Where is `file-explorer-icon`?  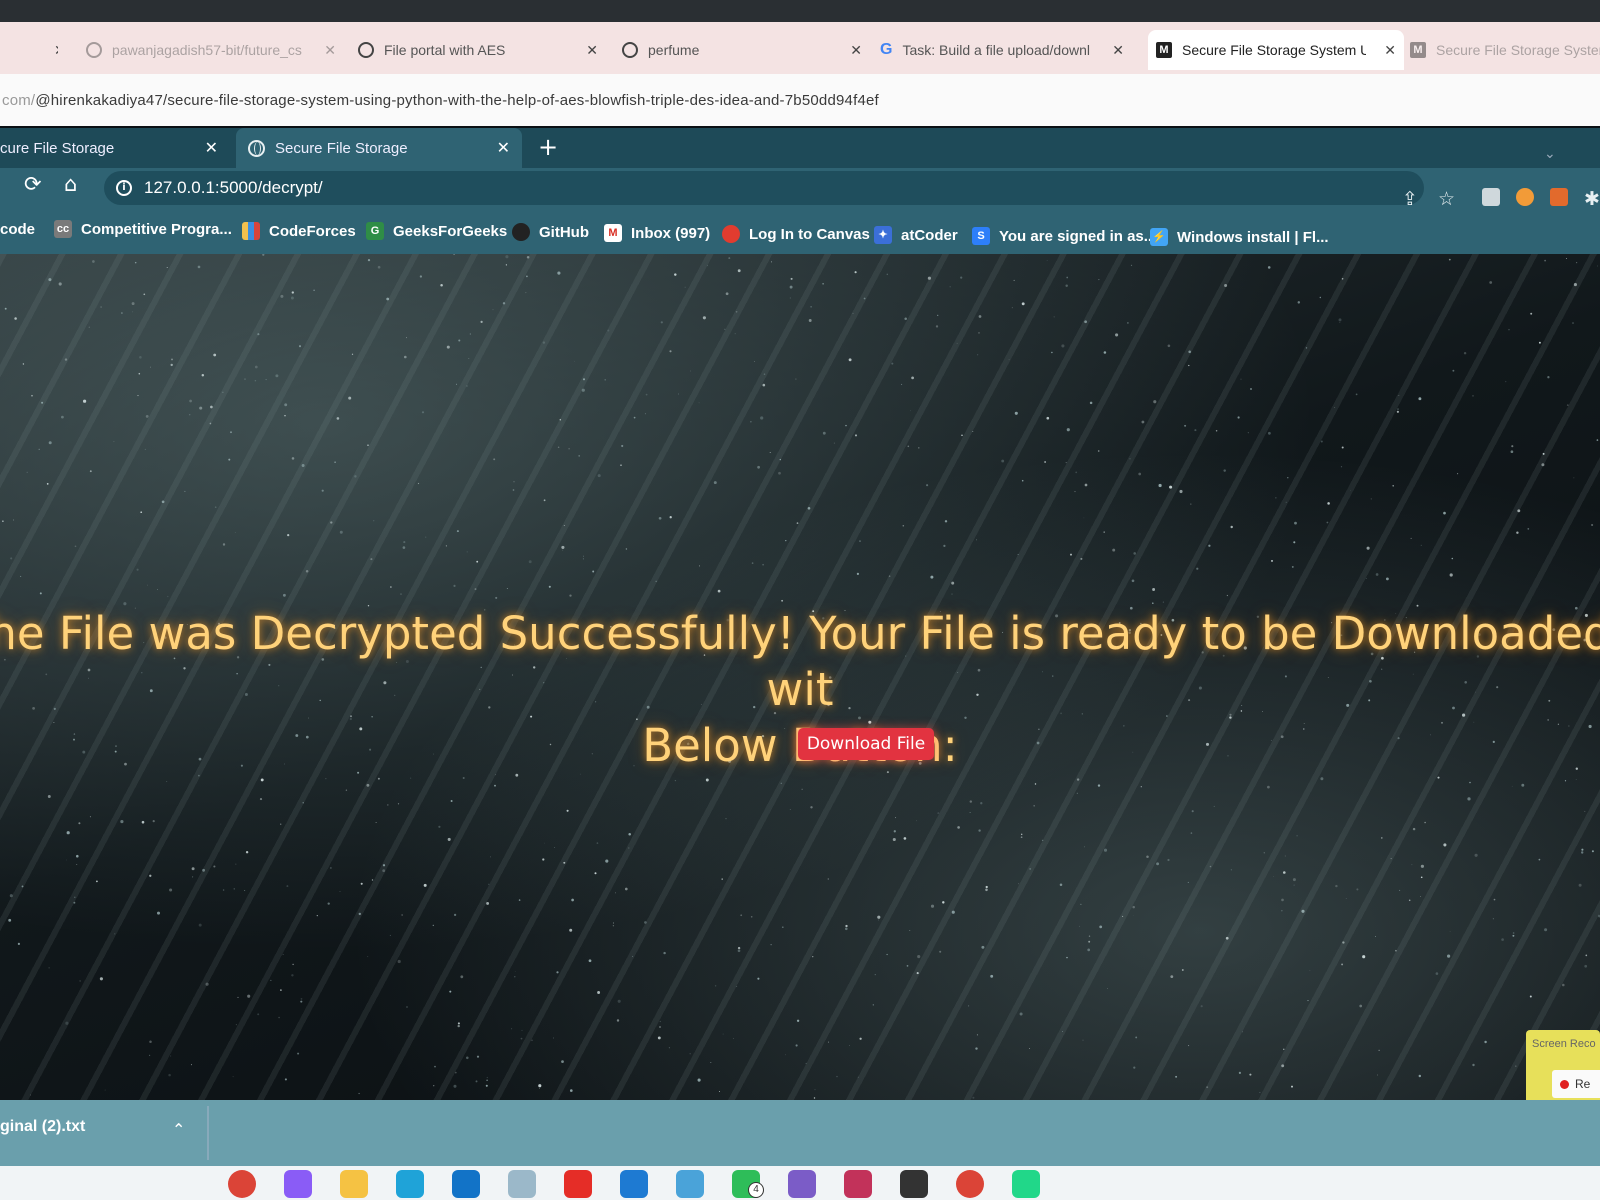 file-explorer-icon is located at coordinates (354, 1184).